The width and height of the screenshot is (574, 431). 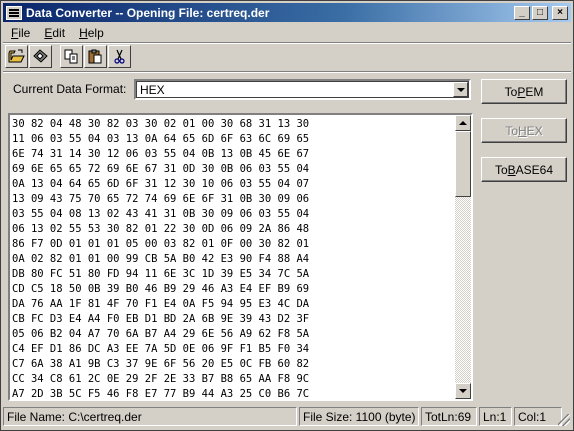 What do you see at coordinates (524, 130) in the screenshot?
I see `to-hex-button: To H EX` at bounding box center [524, 130].